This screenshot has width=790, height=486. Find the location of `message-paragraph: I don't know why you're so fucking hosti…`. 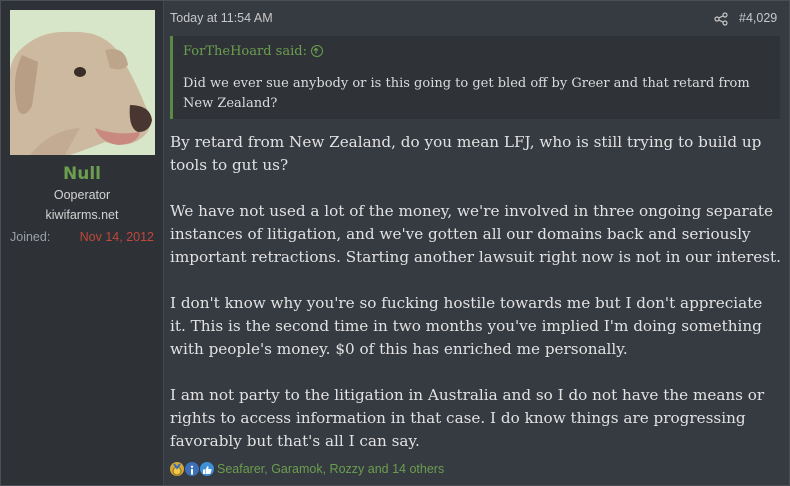

message-paragraph: I don't know why you're so fucking hosti… is located at coordinates (466, 326).